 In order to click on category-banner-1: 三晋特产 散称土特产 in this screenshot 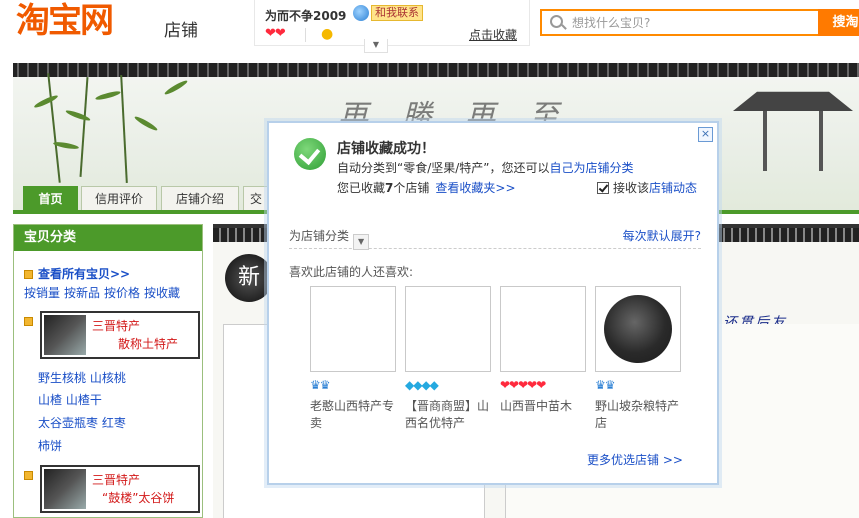, I will do `click(120, 335)`.